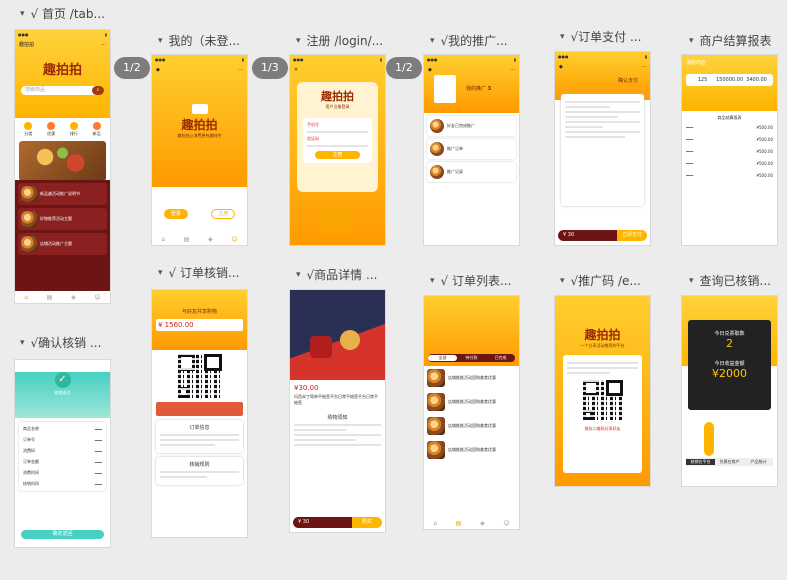 This screenshot has height=580, width=787. Describe the element at coordinates (62, 161) in the screenshot. I see `banner-image` at that location.